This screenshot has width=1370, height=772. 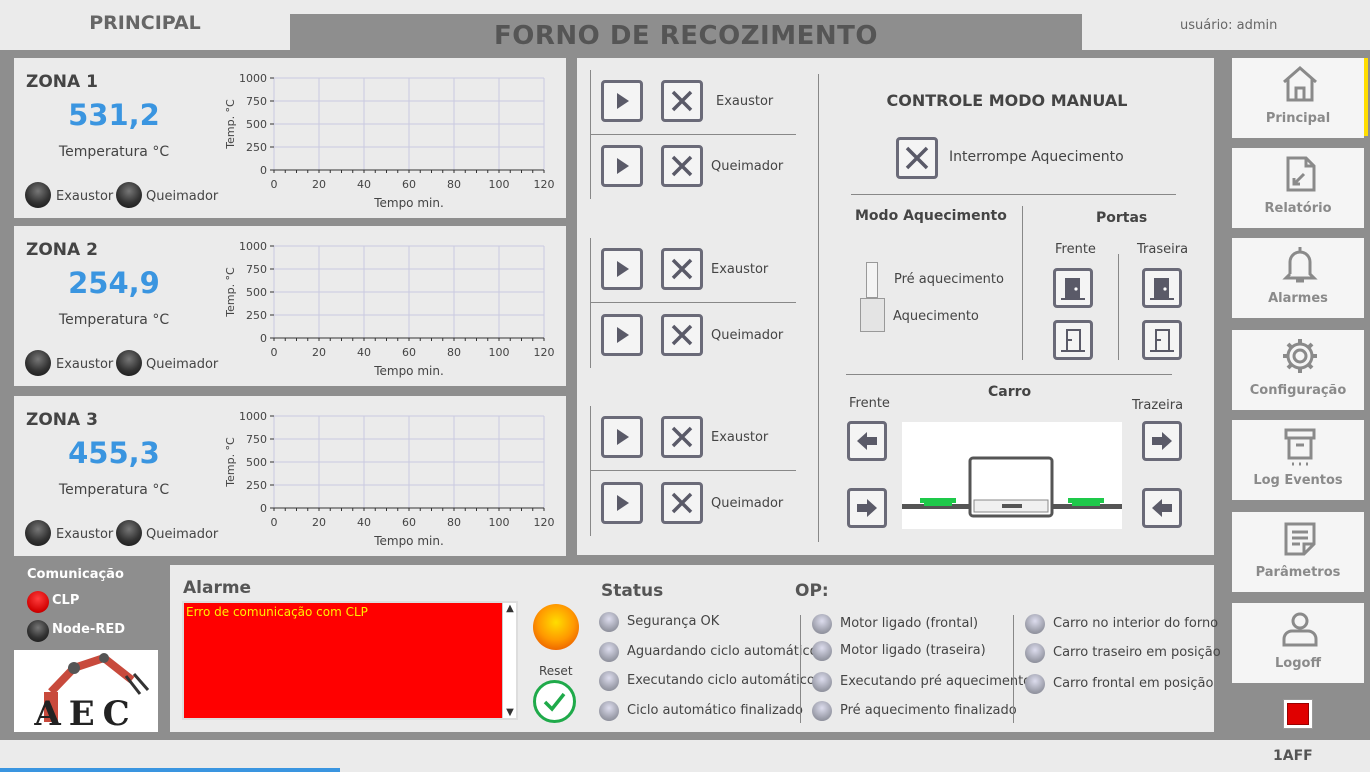 What do you see at coordinates (1022, 283) in the screenshot?
I see `doors-divider` at bounding box center [1022, 283].